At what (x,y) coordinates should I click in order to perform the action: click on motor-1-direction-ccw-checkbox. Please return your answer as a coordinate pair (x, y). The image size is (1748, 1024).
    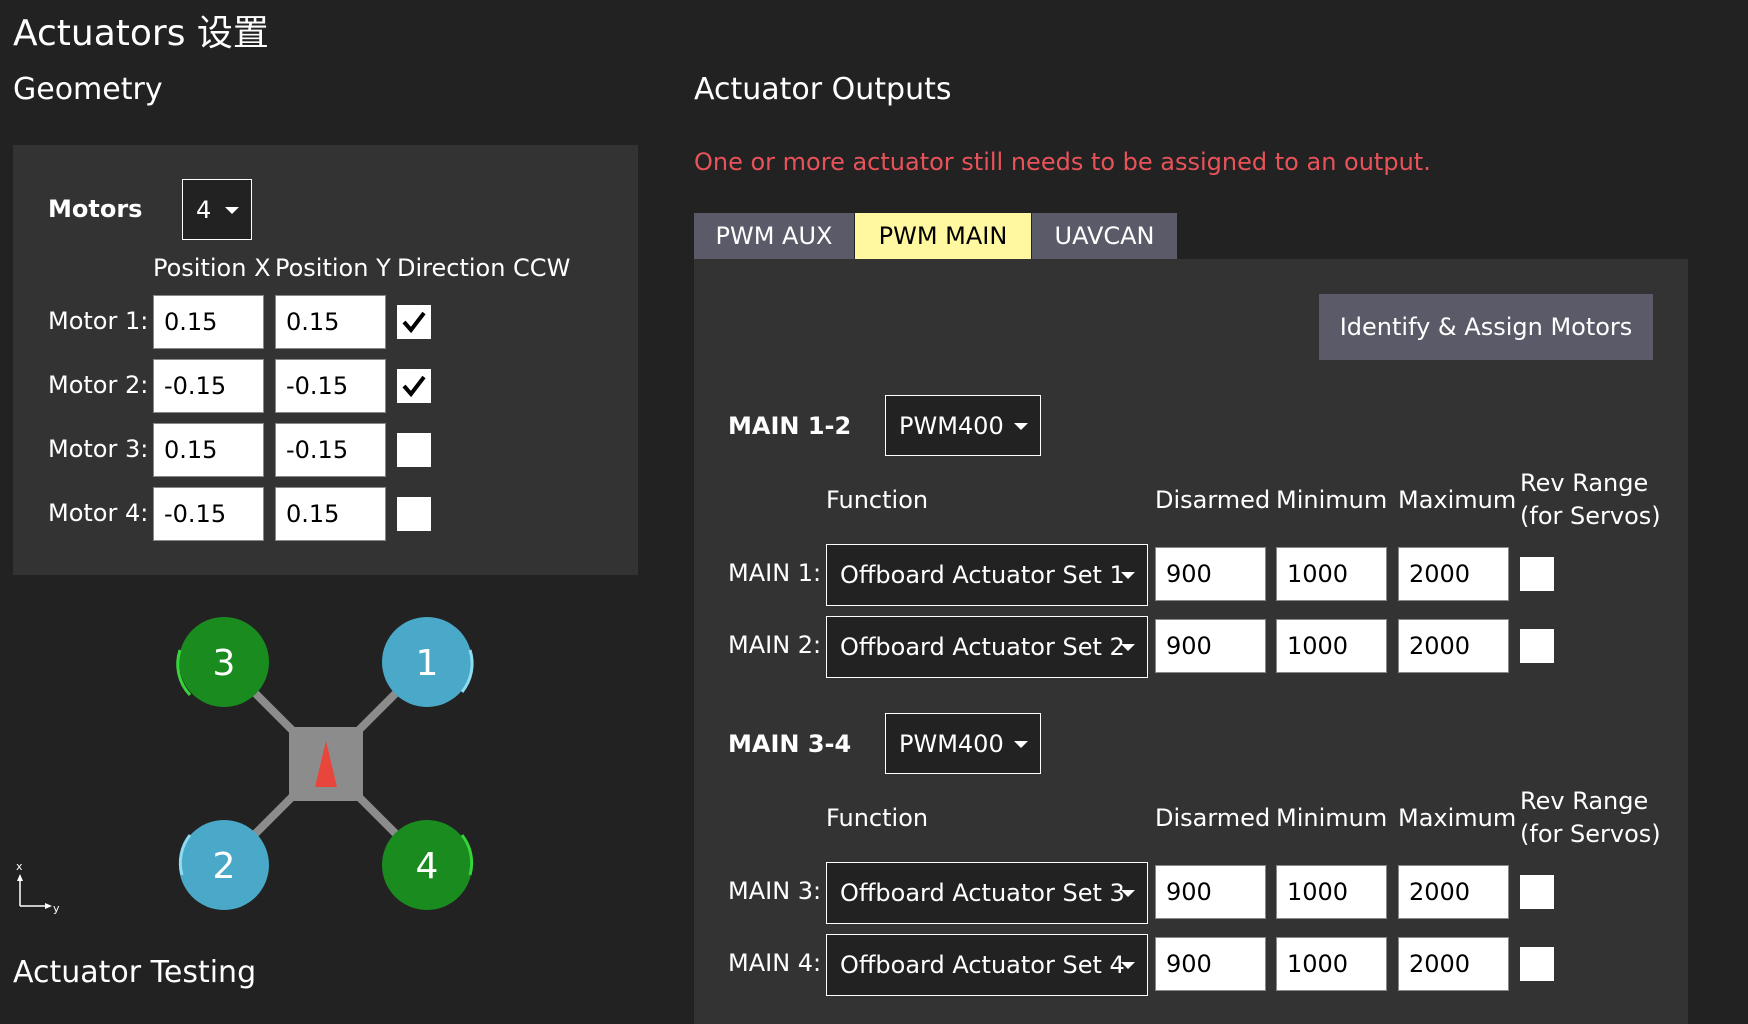
    Looking at the image, I should click on (414, 322).